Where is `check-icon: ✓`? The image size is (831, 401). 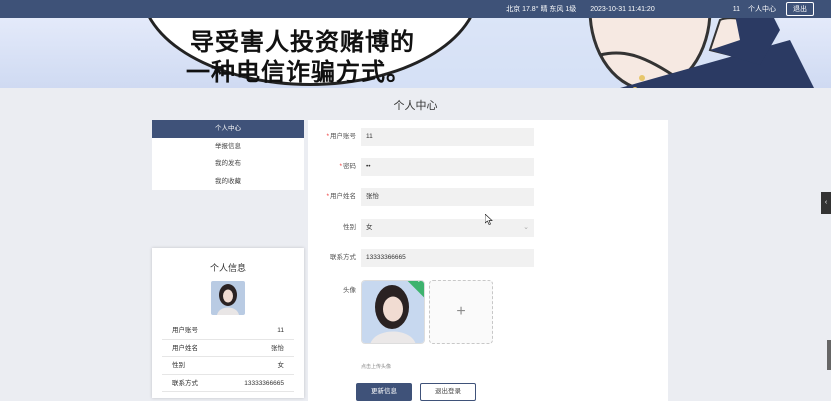
check-icon: ✓ is located at coordinates (419, 282).